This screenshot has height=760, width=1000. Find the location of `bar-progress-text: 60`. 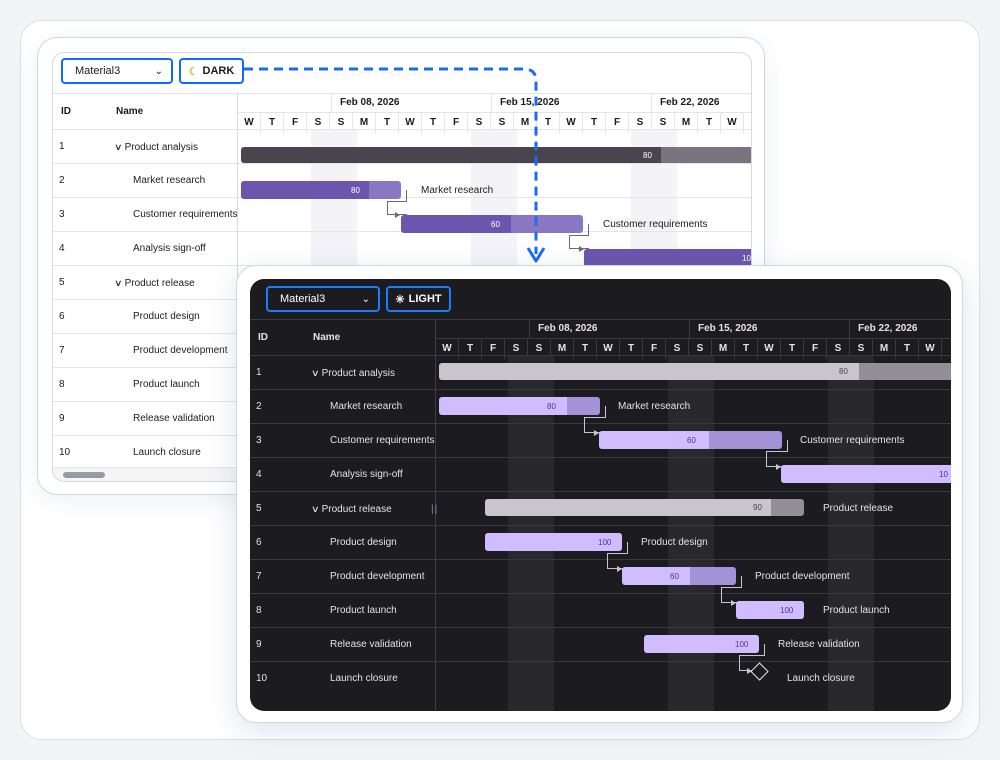

bar-progress-text: 60 is located at coordinates (495, 224).